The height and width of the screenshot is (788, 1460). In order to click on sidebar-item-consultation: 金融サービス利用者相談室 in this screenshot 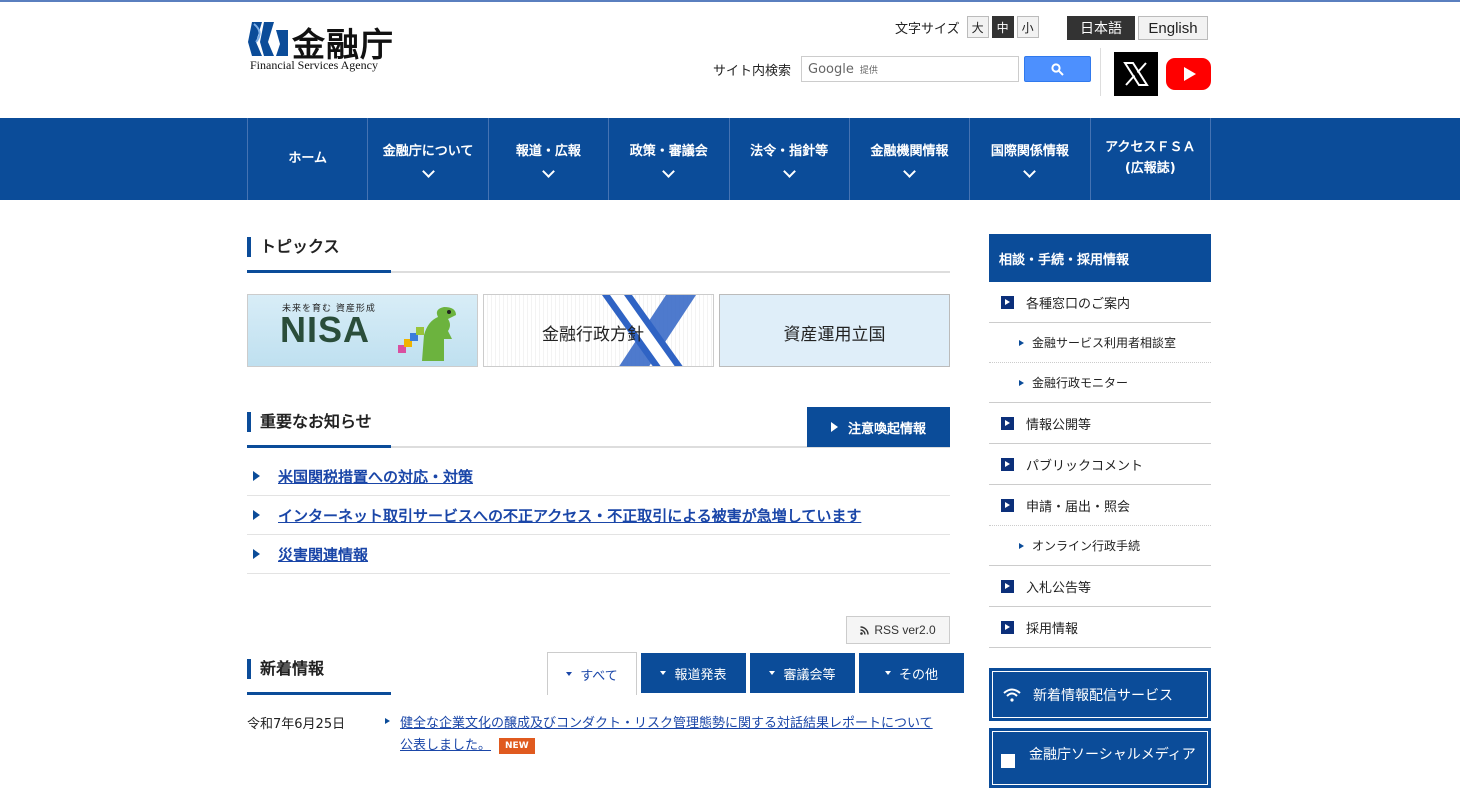, I will do `click(1100, 343)`.